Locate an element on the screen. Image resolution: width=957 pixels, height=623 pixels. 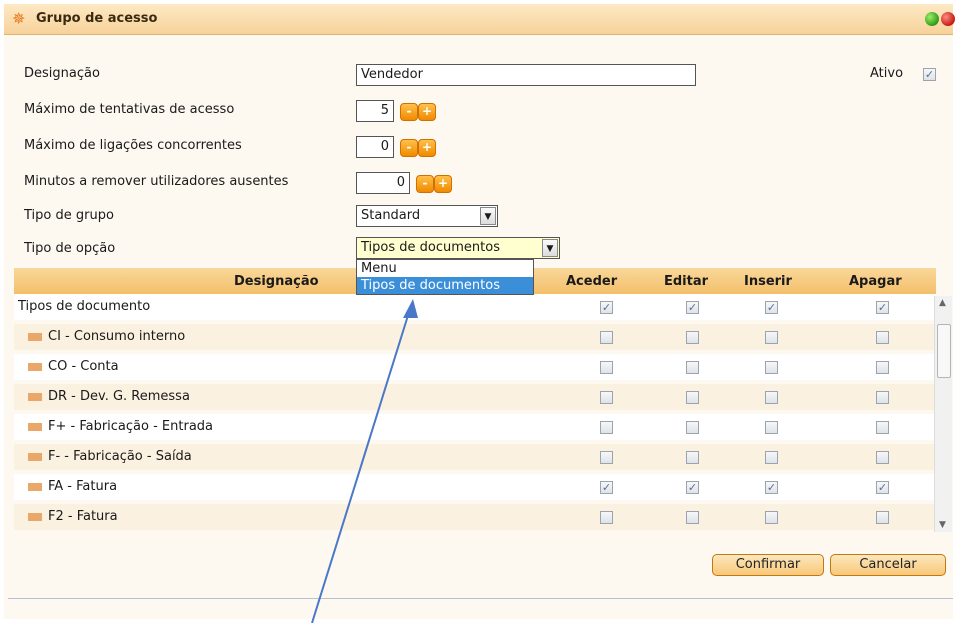
row-label: DR - Dev. G. Remessa is located at coordinates (119, 396).